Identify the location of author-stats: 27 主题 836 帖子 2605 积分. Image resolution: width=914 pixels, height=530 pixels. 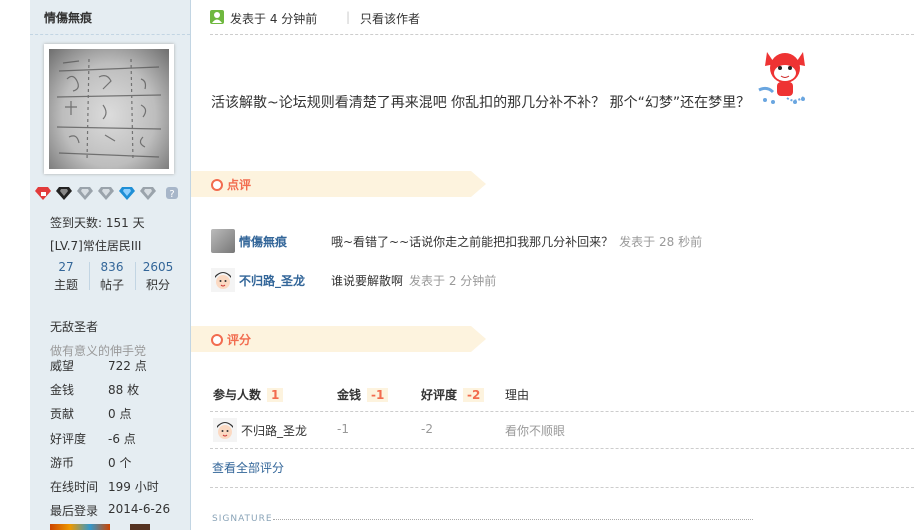
(112, 276).